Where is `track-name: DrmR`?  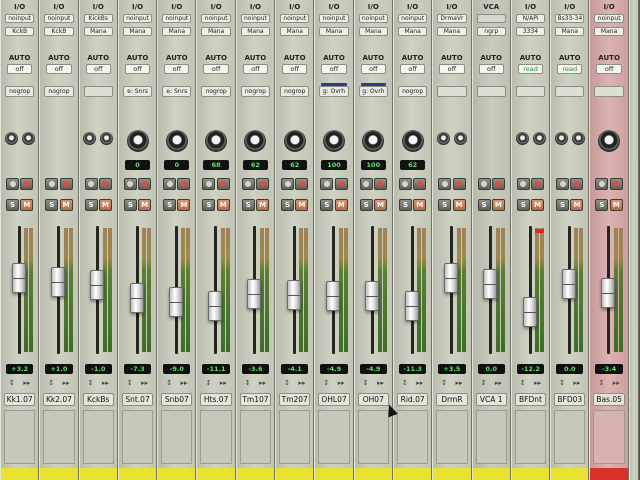
track-name: DrmR is located at coordinates (452, 399).